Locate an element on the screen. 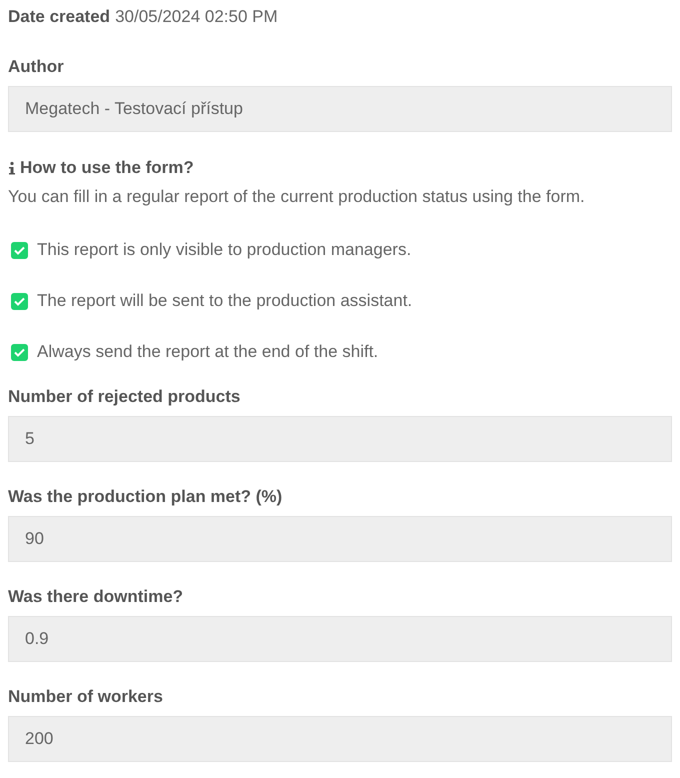 The image size is (680, 778). input-field: 0.9 is located at coordinates (340, 639).